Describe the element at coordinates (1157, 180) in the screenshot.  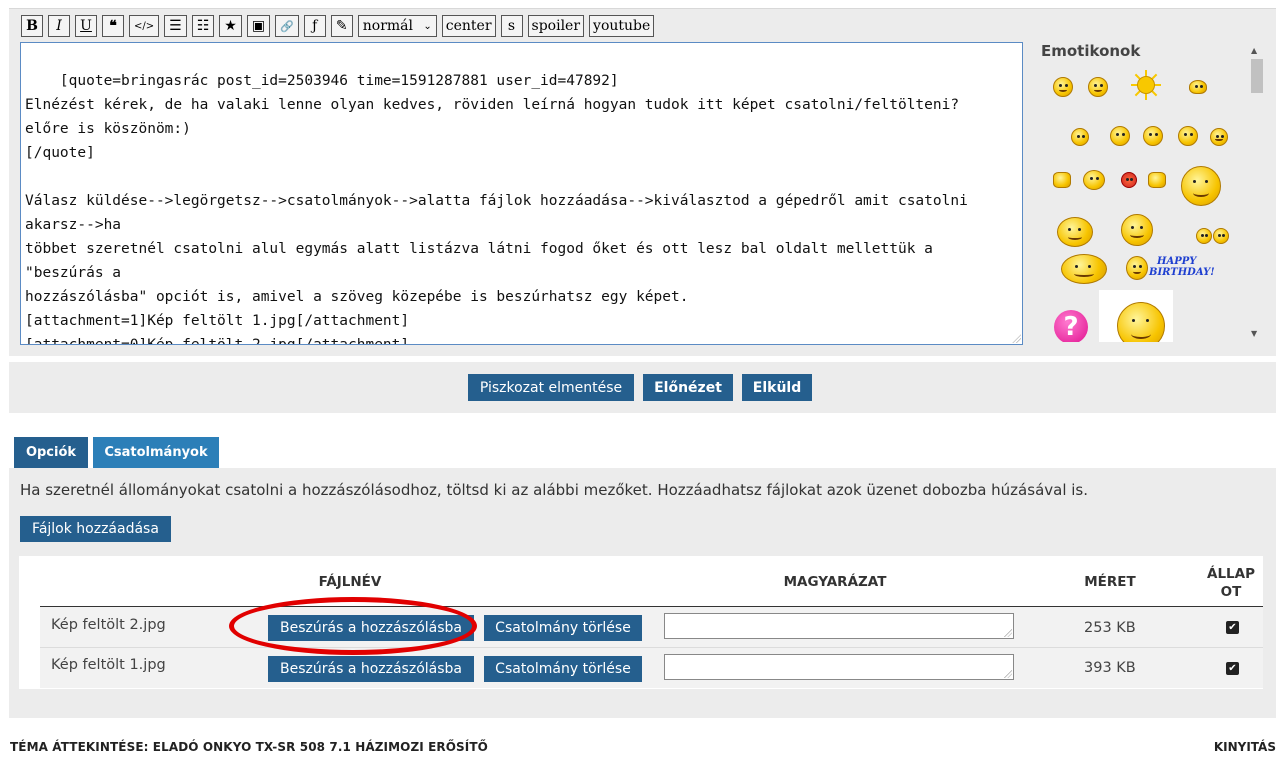
I see `thumbs-down-emoticon-icon` at that location.